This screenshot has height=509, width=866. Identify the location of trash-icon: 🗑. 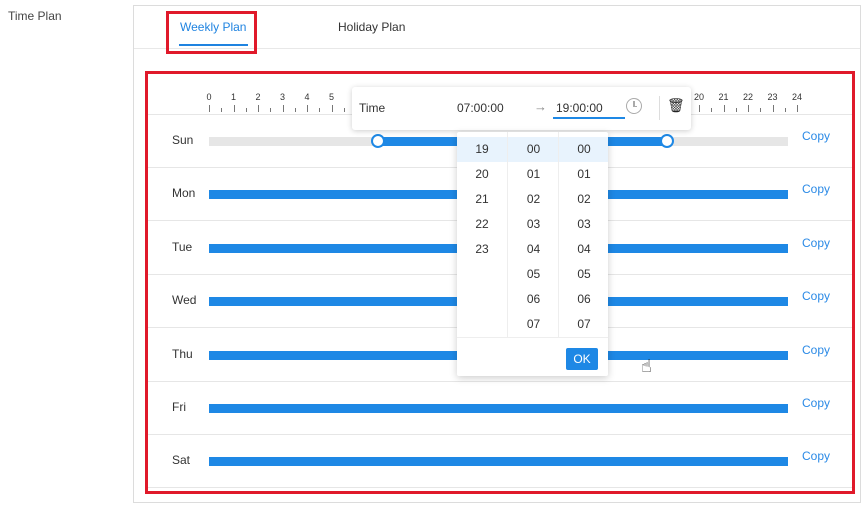
(676, 105).